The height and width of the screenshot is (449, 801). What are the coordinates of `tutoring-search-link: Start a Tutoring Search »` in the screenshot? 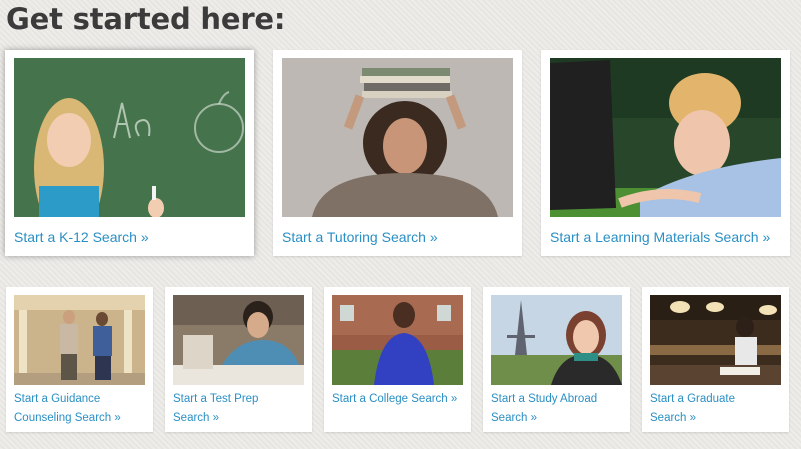 It's located at (360, 237).